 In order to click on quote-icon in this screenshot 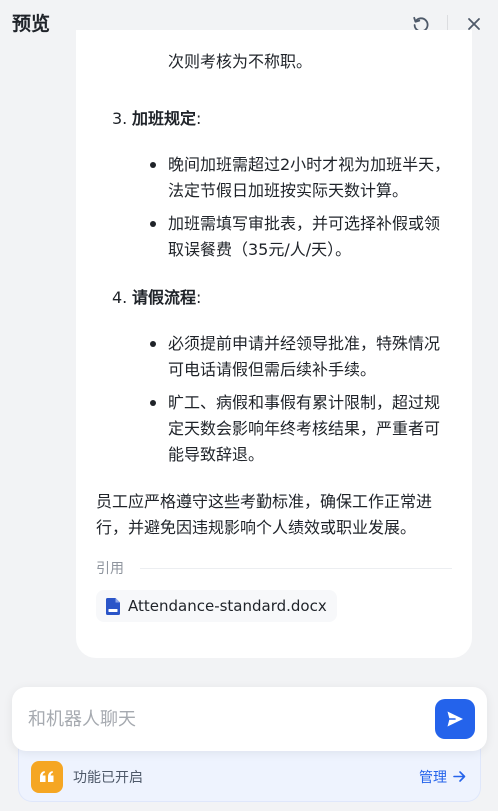, I will do `click(47, 776)`.